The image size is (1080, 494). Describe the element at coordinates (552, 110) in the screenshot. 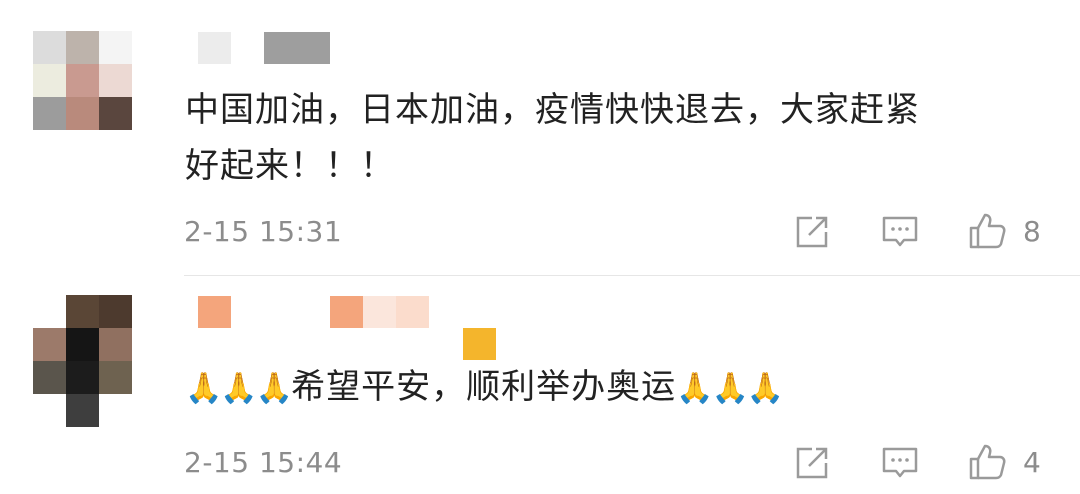

I see `comment-text-line: 中国加油，日本加油，疫情快快退去，大家赶紧` at that location.